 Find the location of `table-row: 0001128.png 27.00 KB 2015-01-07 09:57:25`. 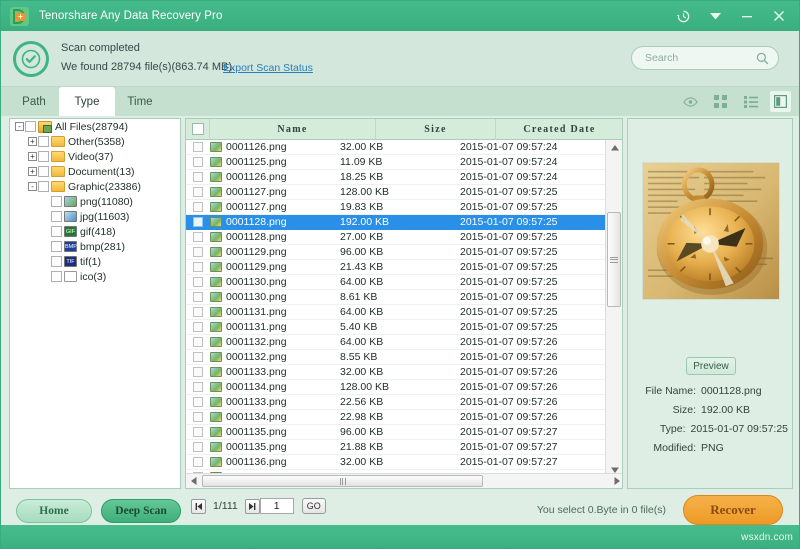

table-row: 0001128.png 27.00 KB 2015-01-07 09:57:25 is located at coordinates (396, 237).